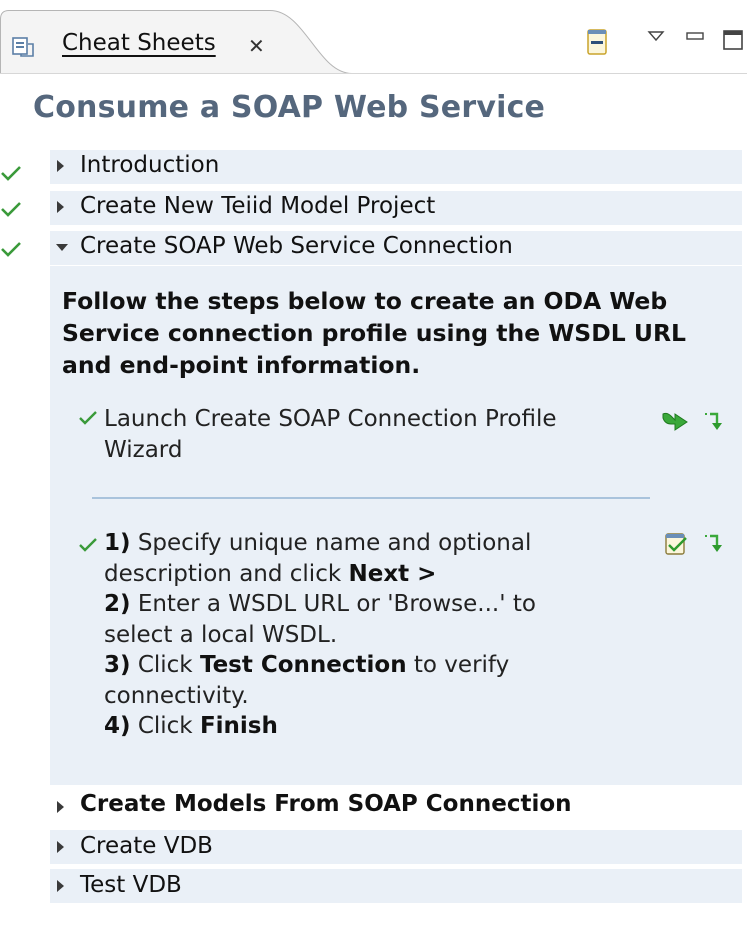 The image size is (747, 934). What do you see at coordinates (597, 42) in the screenshot?
I see `collapse-all-icon` at bounding box center [597, 42].